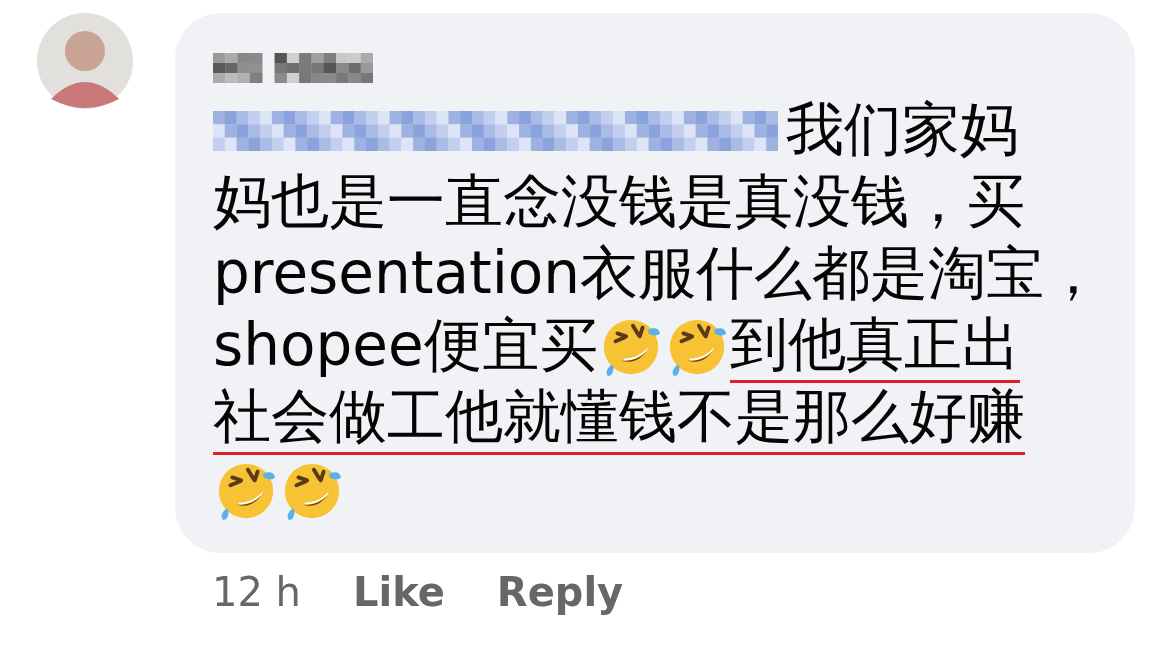 The height and width of the screenshot is (652, 1170). What do you see at coordinates (293, 68) in the screenshot?
I see `blurred-name` at bounding box center [293, 68].